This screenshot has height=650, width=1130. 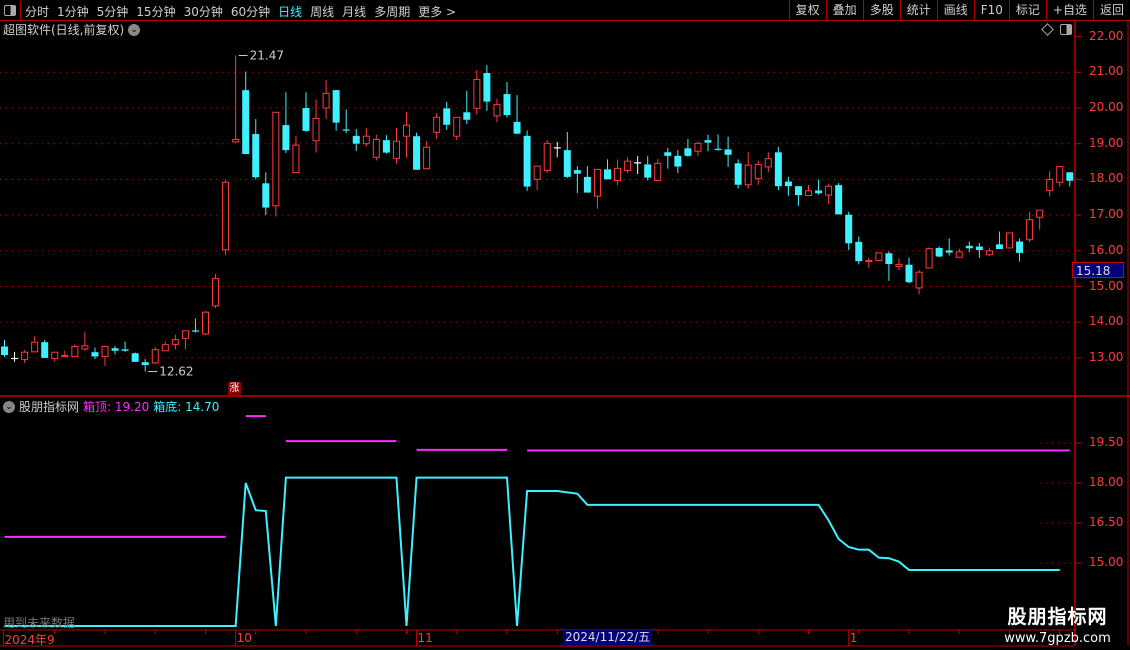 I want to click on future-data-note: 用到未来数据, so click(x=39, y=623).